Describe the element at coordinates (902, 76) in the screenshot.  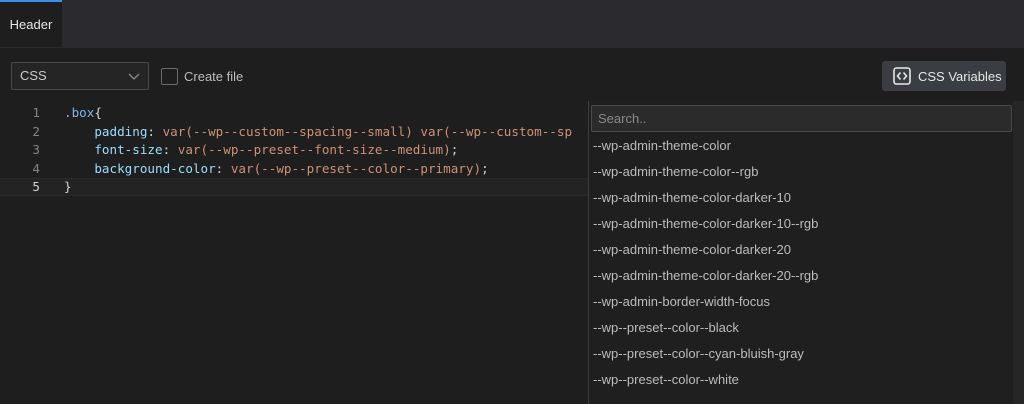
I see `code-brackets-icon` at that location.